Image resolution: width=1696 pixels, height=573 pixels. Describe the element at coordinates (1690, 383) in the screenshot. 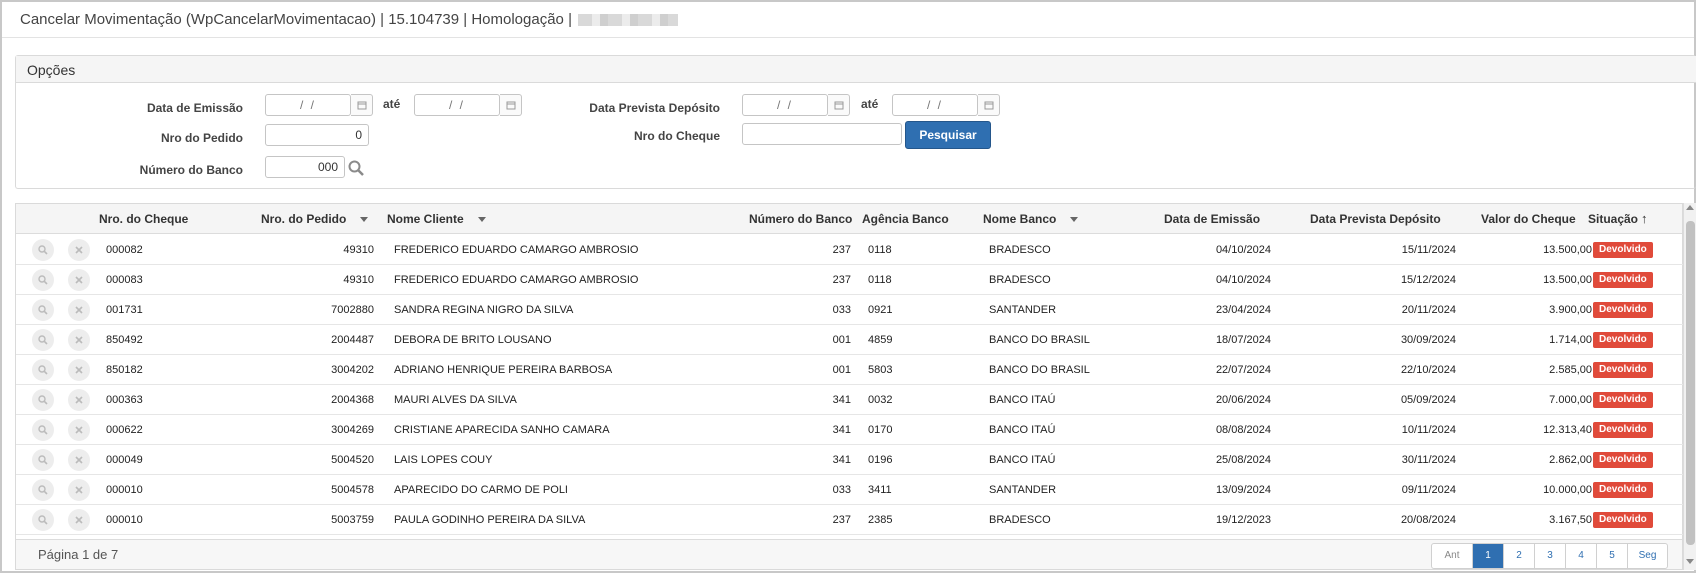

I see `scroll-thumb` at that location.